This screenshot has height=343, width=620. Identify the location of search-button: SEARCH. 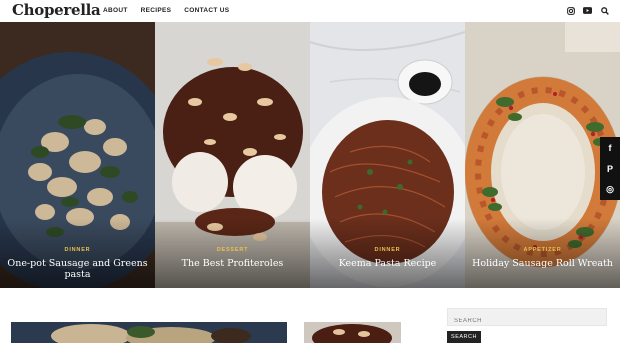
(464, 337).